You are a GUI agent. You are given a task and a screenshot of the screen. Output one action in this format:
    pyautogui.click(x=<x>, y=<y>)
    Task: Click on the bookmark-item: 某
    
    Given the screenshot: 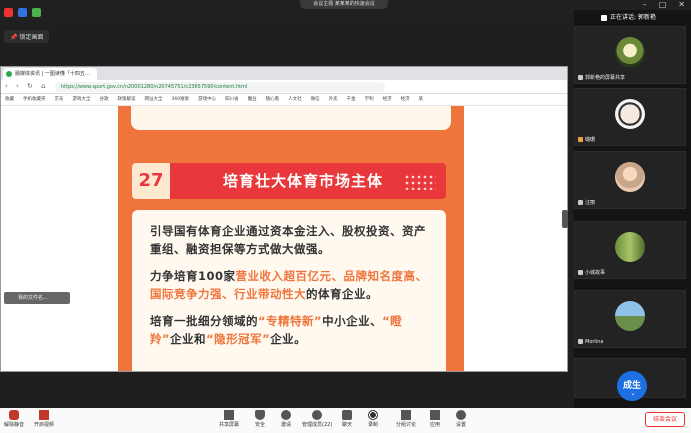 What is the action you would take?
    pyautogui.click(x=421, y=99)
    